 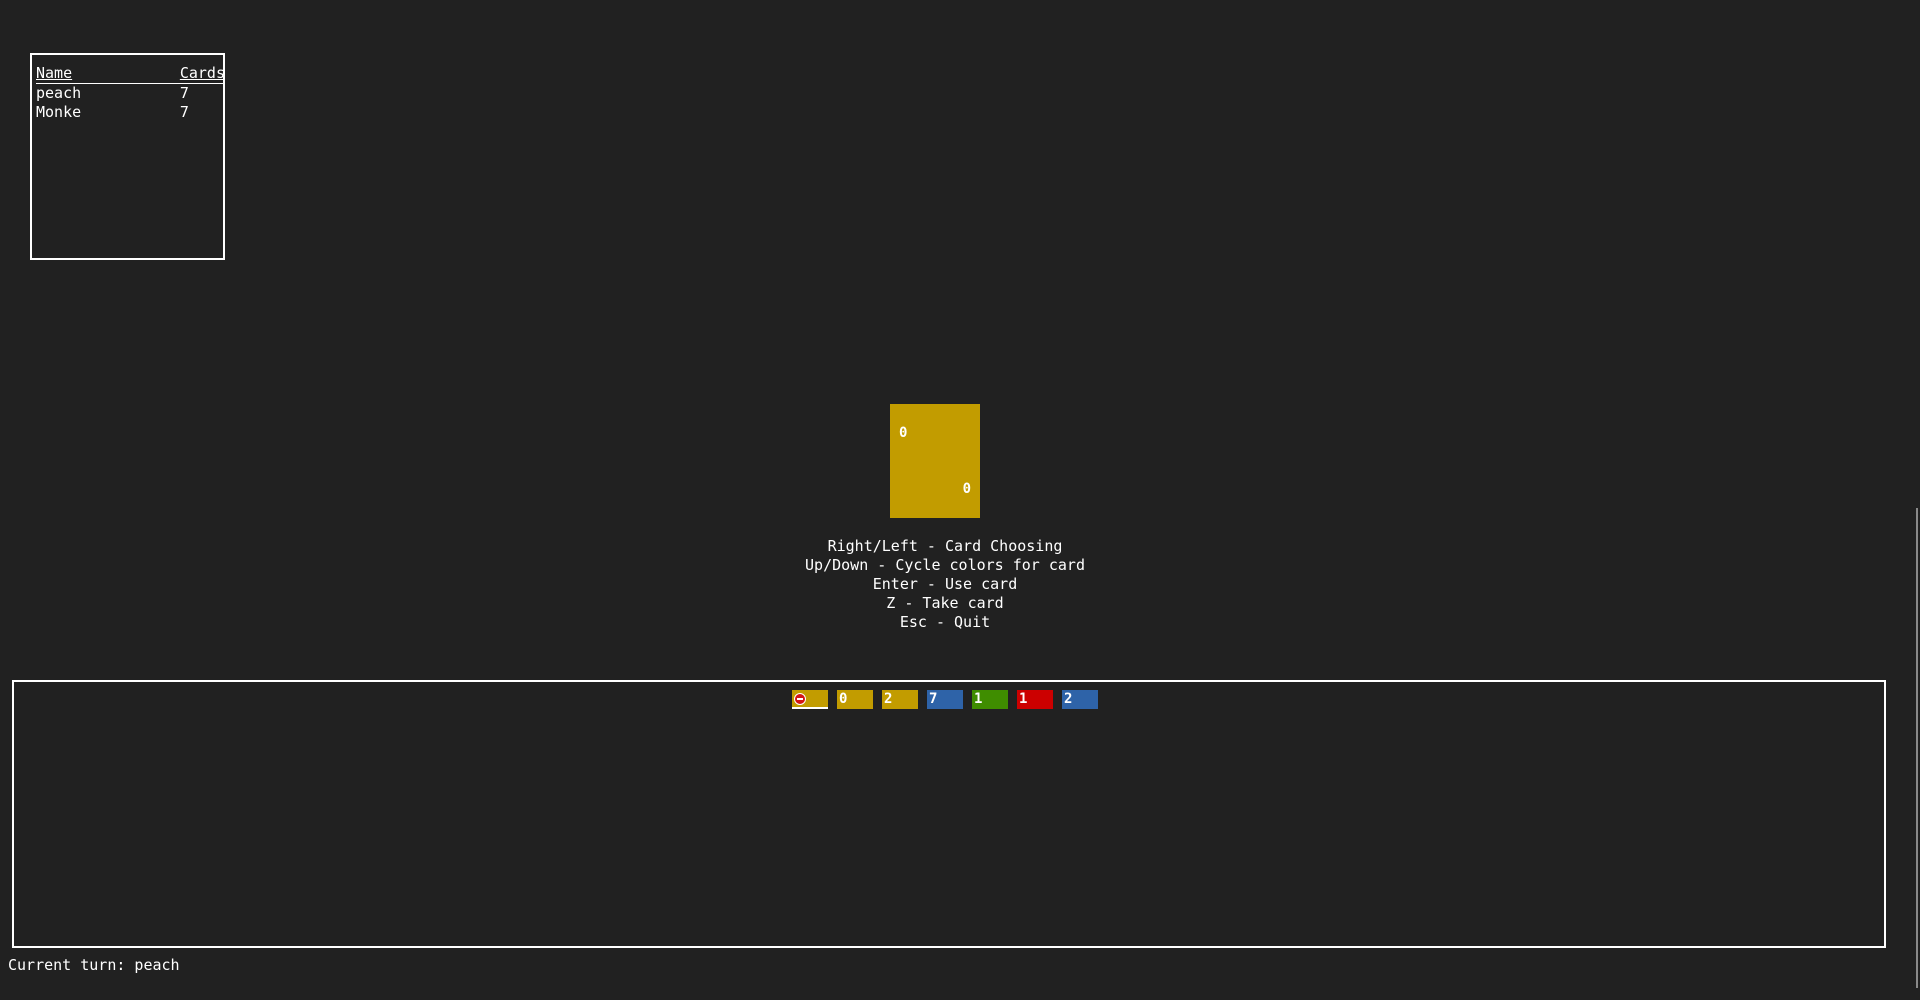 I want to click on player-name: peach, so click(x=59, y=93).